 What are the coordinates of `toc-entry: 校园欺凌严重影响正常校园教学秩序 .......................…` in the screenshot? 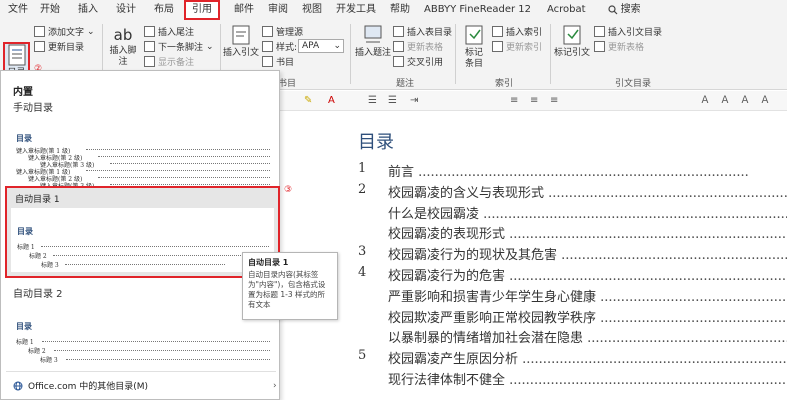 It's located at (587, 316).